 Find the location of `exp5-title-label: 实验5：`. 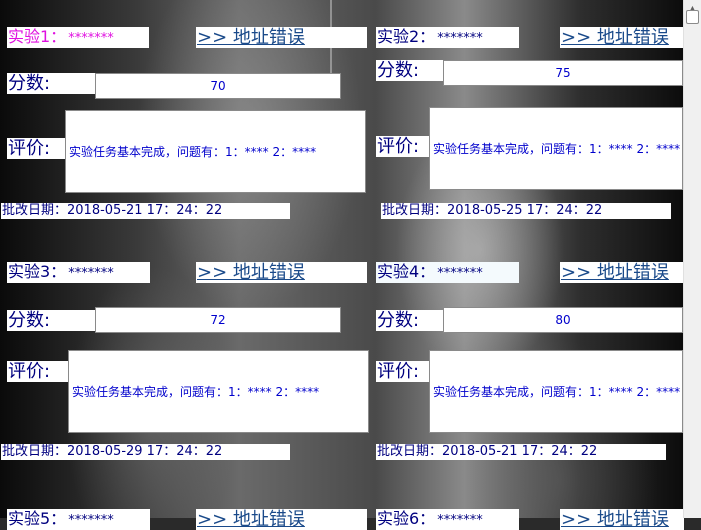

exp5-title-label: 实验5： is located at coordinates (37, 518).